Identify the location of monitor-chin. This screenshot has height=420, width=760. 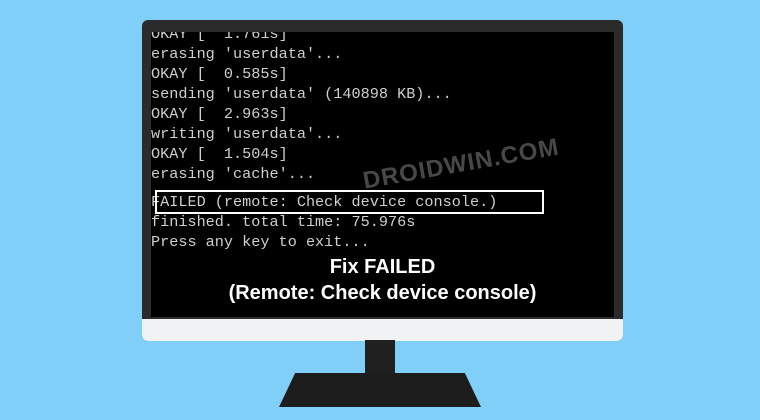
(382, 330).